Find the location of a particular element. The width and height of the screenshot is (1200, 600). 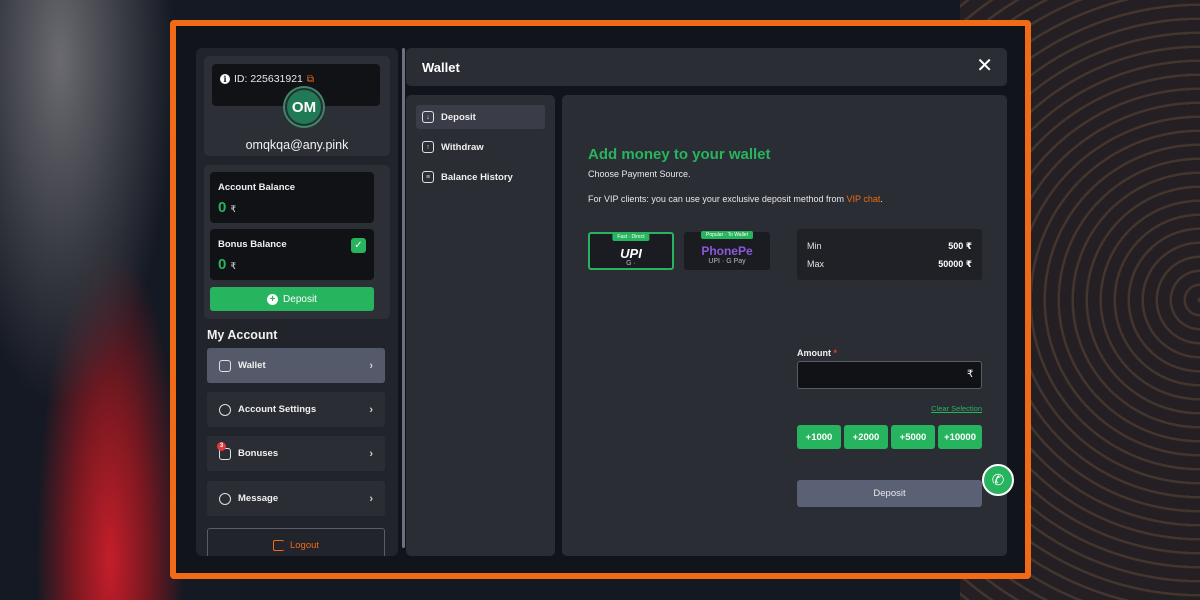

deposit-limits: Min 500 ₹ Max 50000 ₹ is located at coordinates (889, 254).